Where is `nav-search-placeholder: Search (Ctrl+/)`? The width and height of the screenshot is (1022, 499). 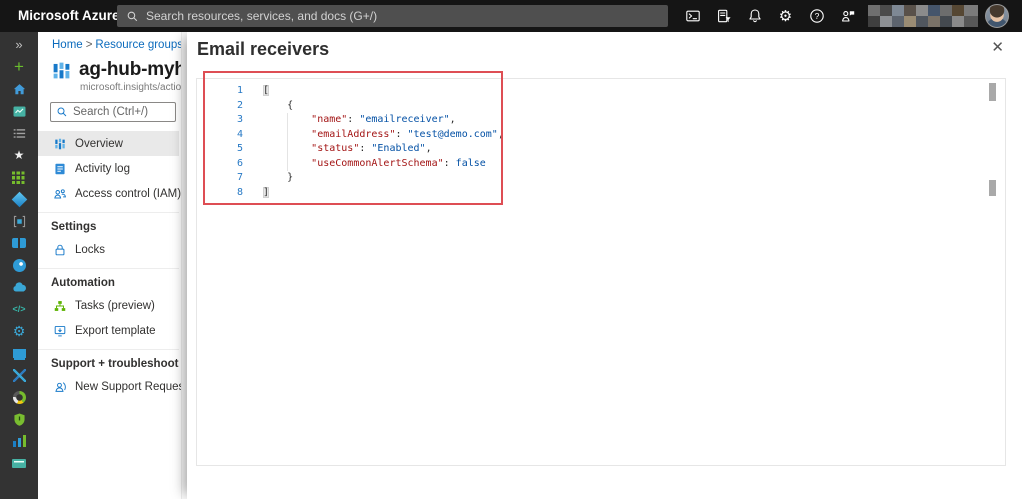
nav-search-placeholder: Search (Ctrl+/) is located at coordinates (111, 112).